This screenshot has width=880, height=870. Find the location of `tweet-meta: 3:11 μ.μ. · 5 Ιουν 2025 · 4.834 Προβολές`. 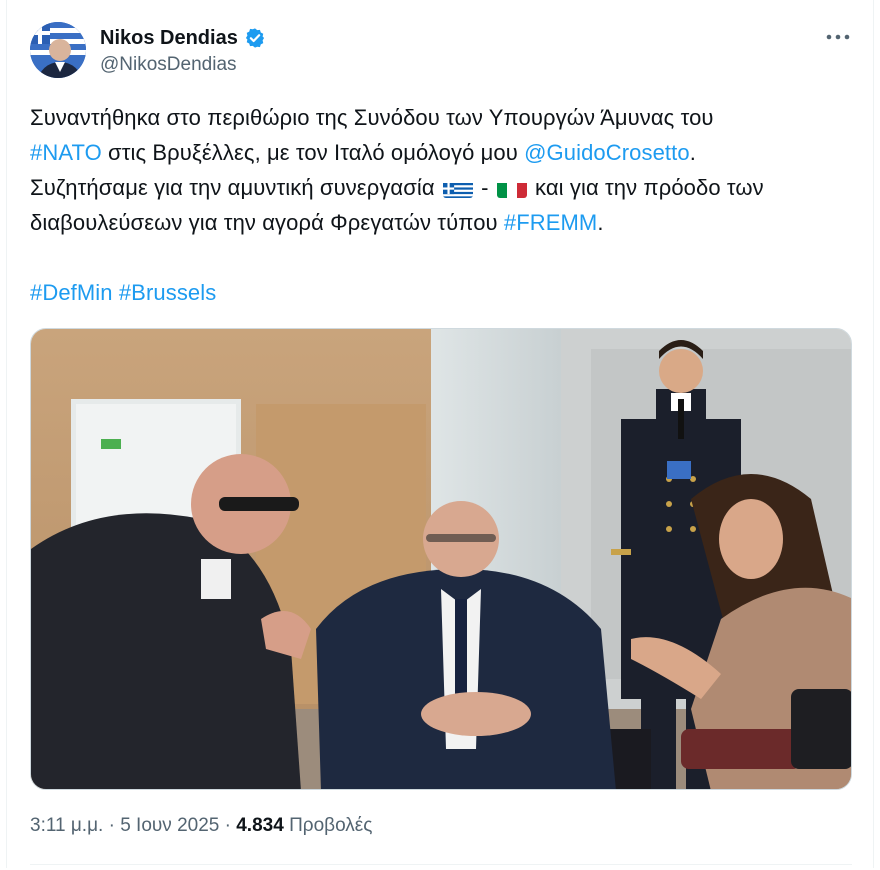

tweet-meta: 3:11 μ.μ. · 5 Ιουν 2025 · 4.834 Προβολές is located at coordinates (201, 826).